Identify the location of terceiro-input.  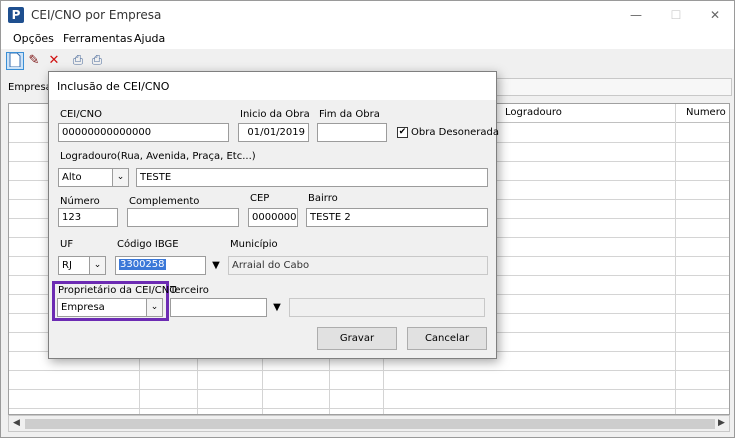
(218, 307).